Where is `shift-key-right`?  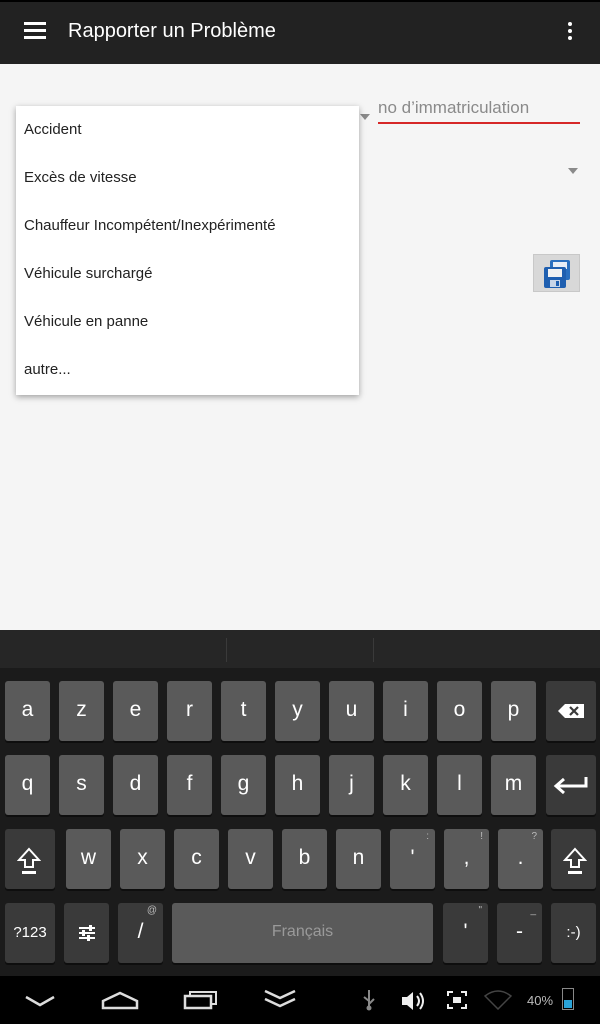
shift-key-right is located at coordinates (573, 859).